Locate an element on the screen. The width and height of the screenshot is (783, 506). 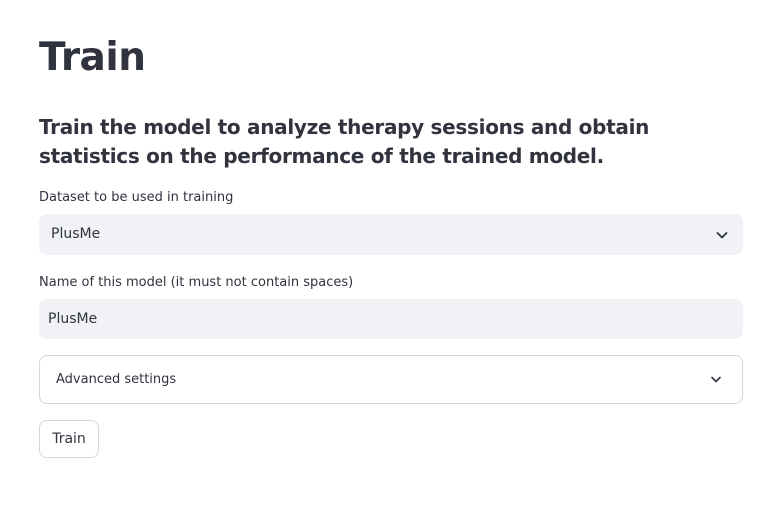
page-title: Train is located at coordinates (92, 57).